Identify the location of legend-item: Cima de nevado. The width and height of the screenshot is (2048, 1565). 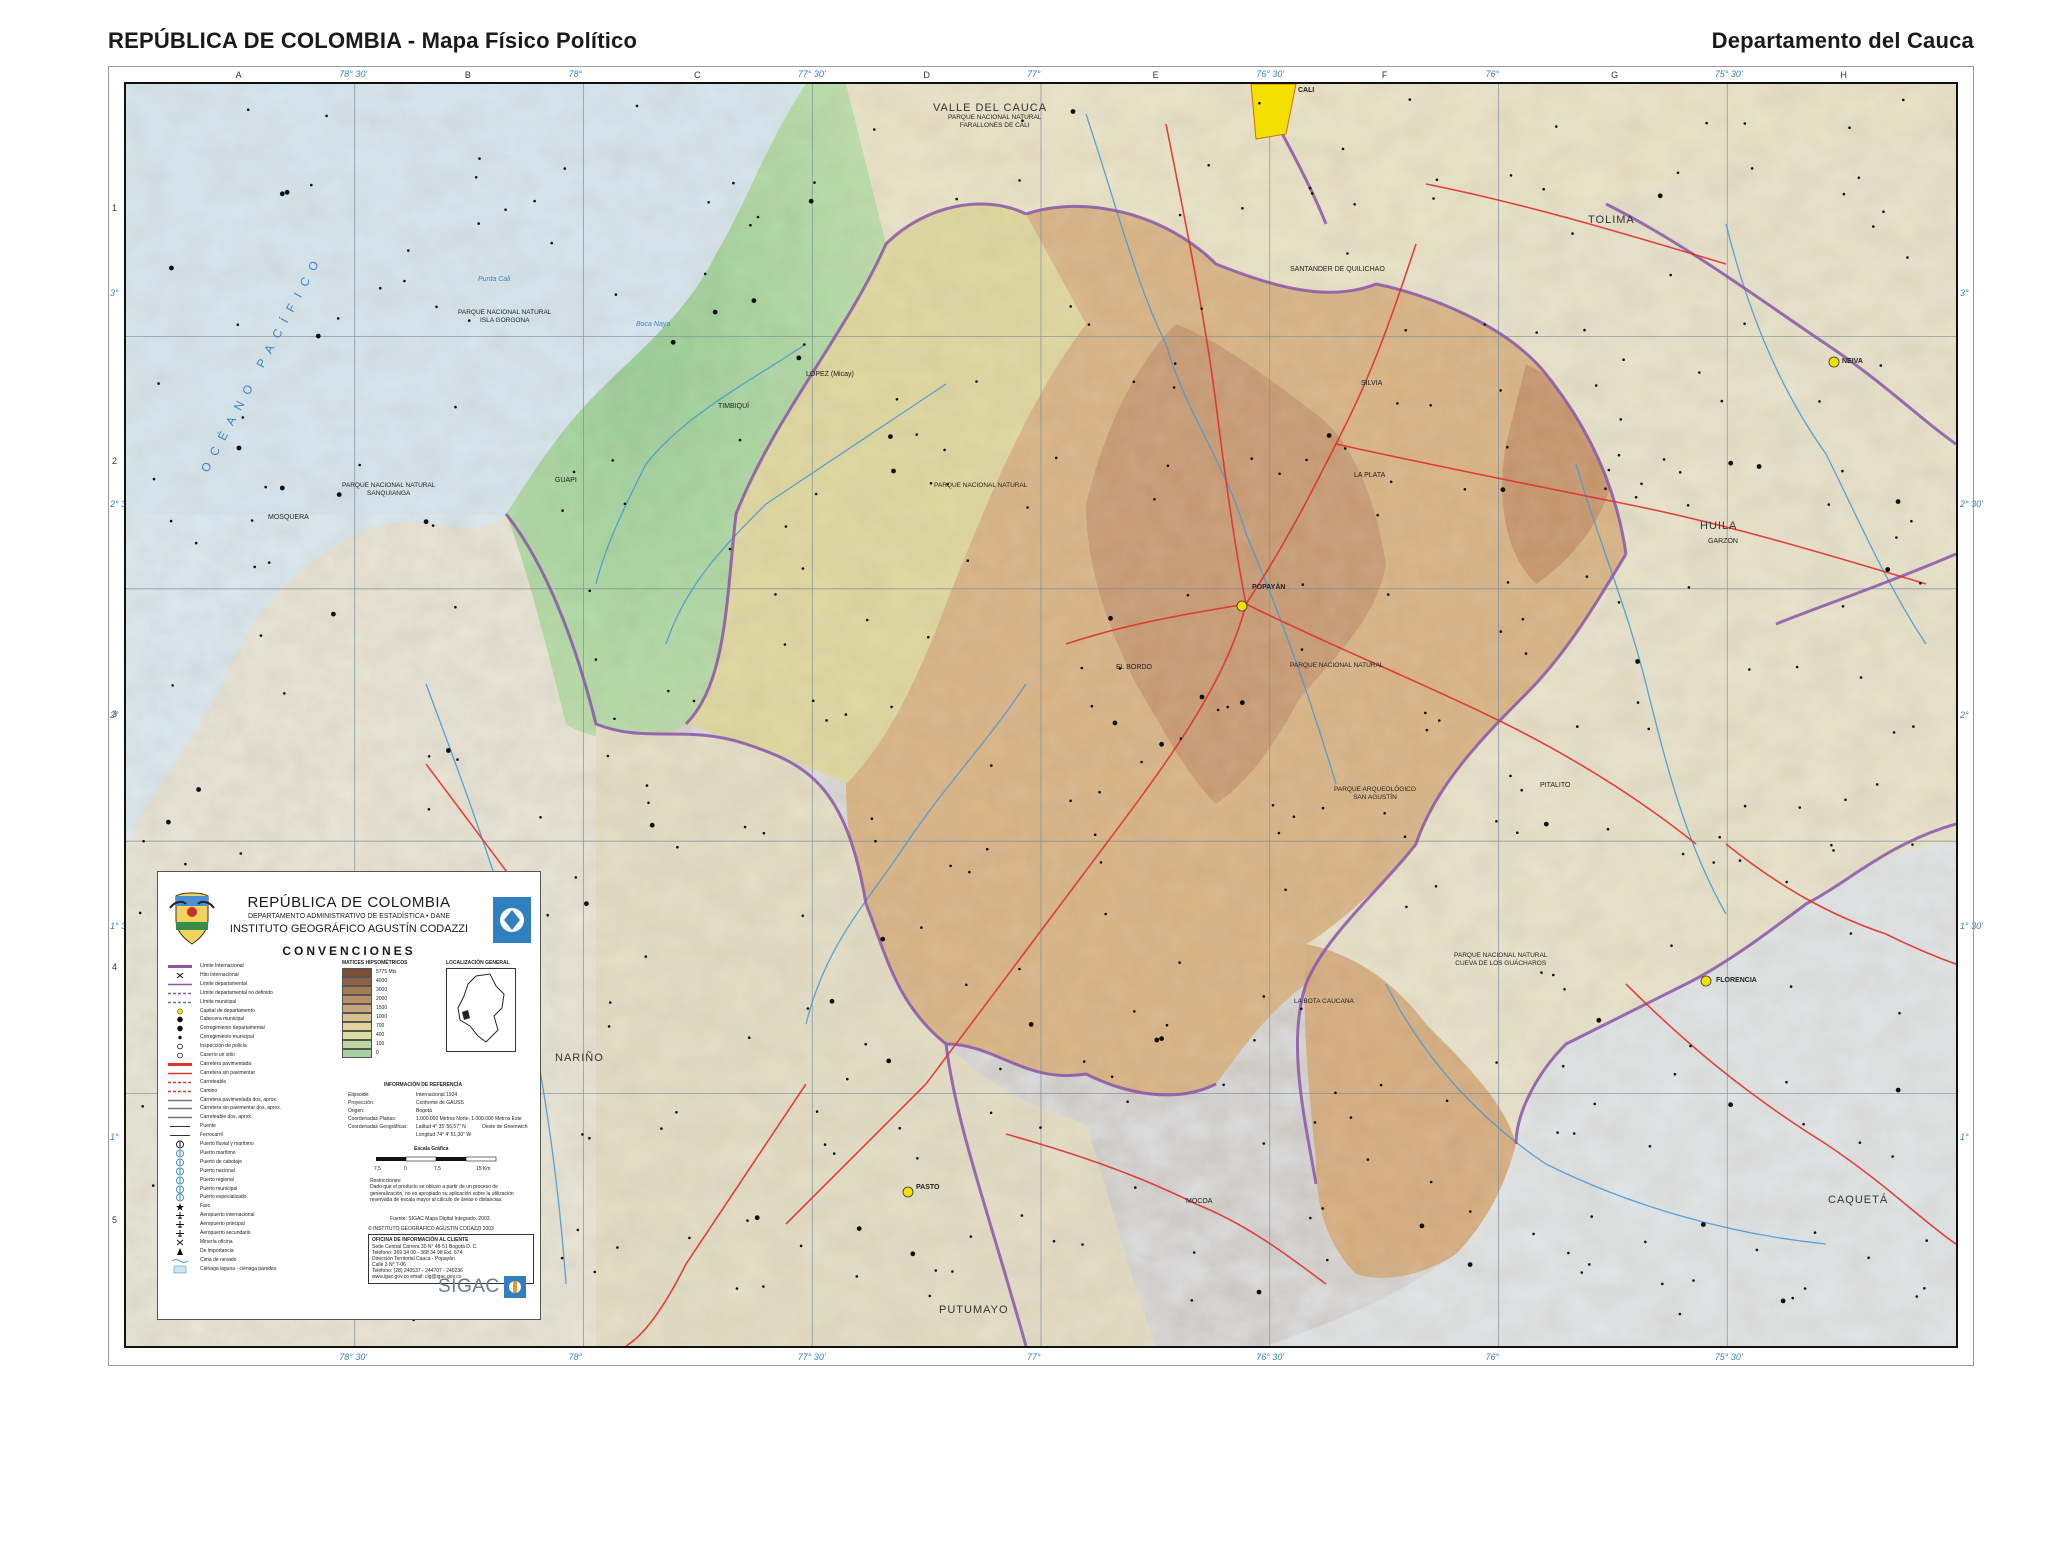
(238, 1260).